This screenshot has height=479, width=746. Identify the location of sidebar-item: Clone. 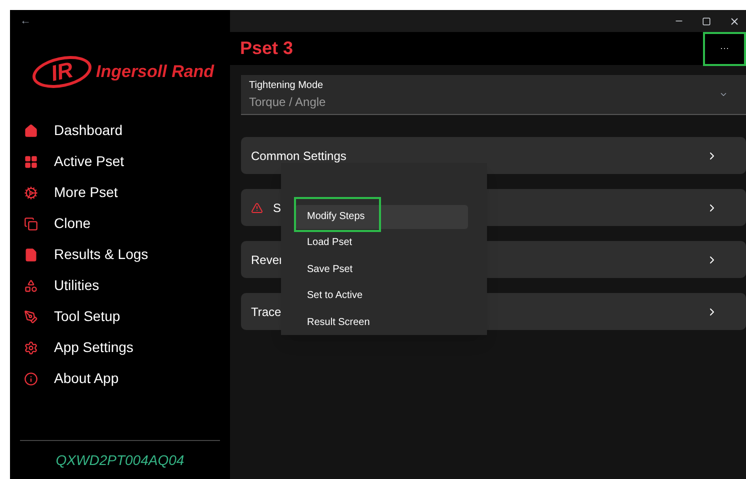
(120, 223).